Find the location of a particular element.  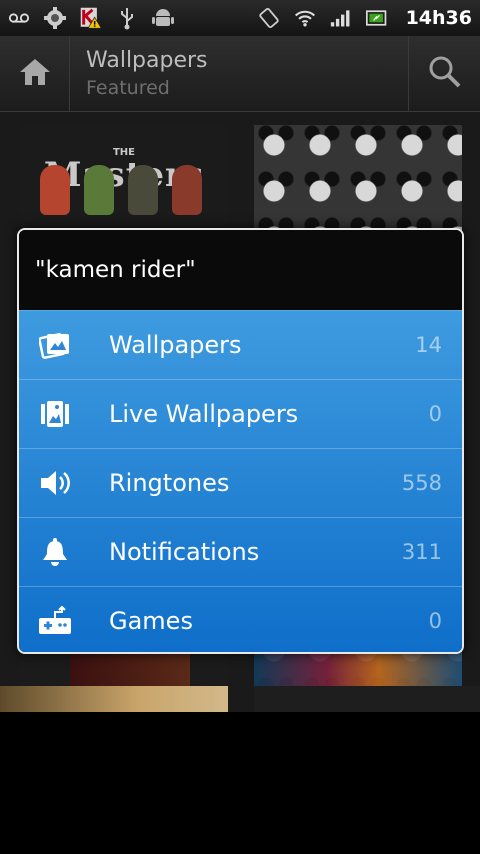

title-block: Wallpapers Featured is located at coordinates (239, 74).